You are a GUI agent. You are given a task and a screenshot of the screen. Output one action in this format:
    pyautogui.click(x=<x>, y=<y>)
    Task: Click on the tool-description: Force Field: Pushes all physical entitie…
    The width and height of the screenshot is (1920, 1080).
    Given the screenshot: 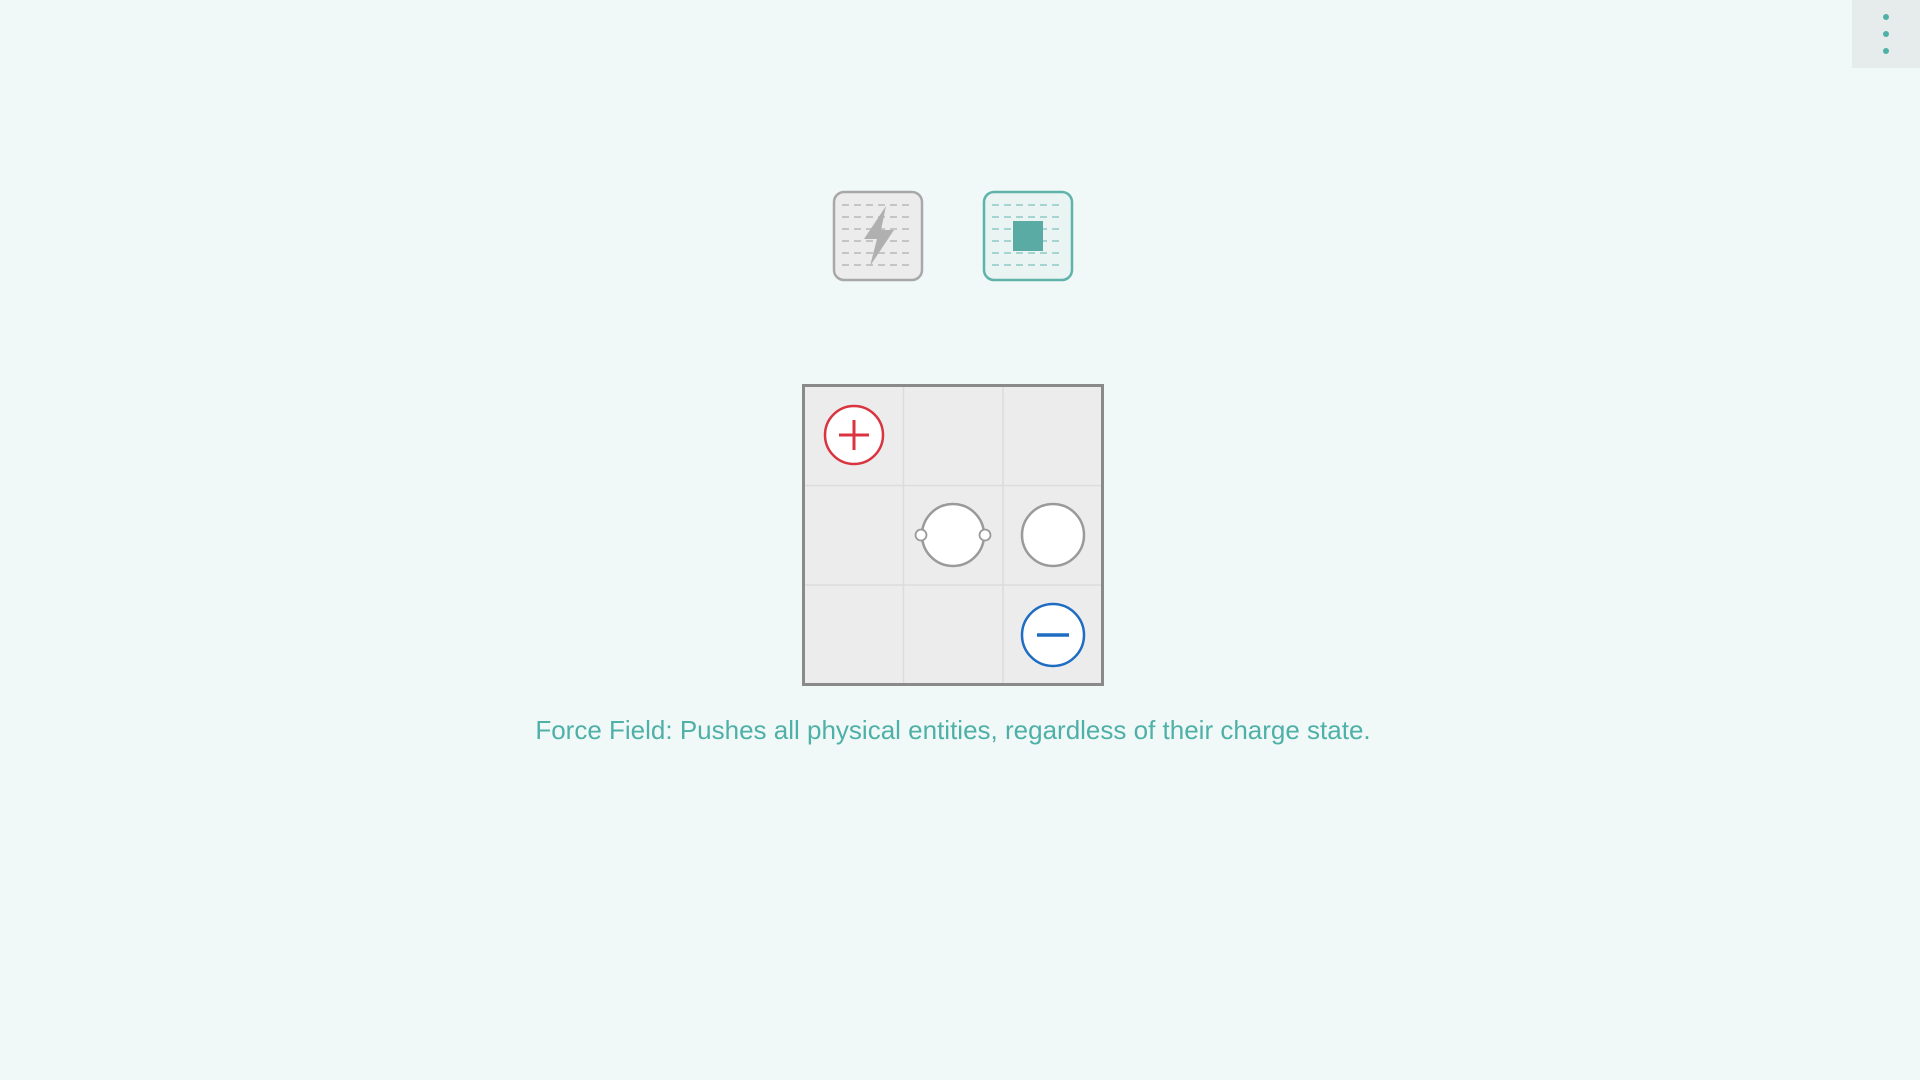 What is the action you would take?
    pyautogui.click(x=953, y=730)
    